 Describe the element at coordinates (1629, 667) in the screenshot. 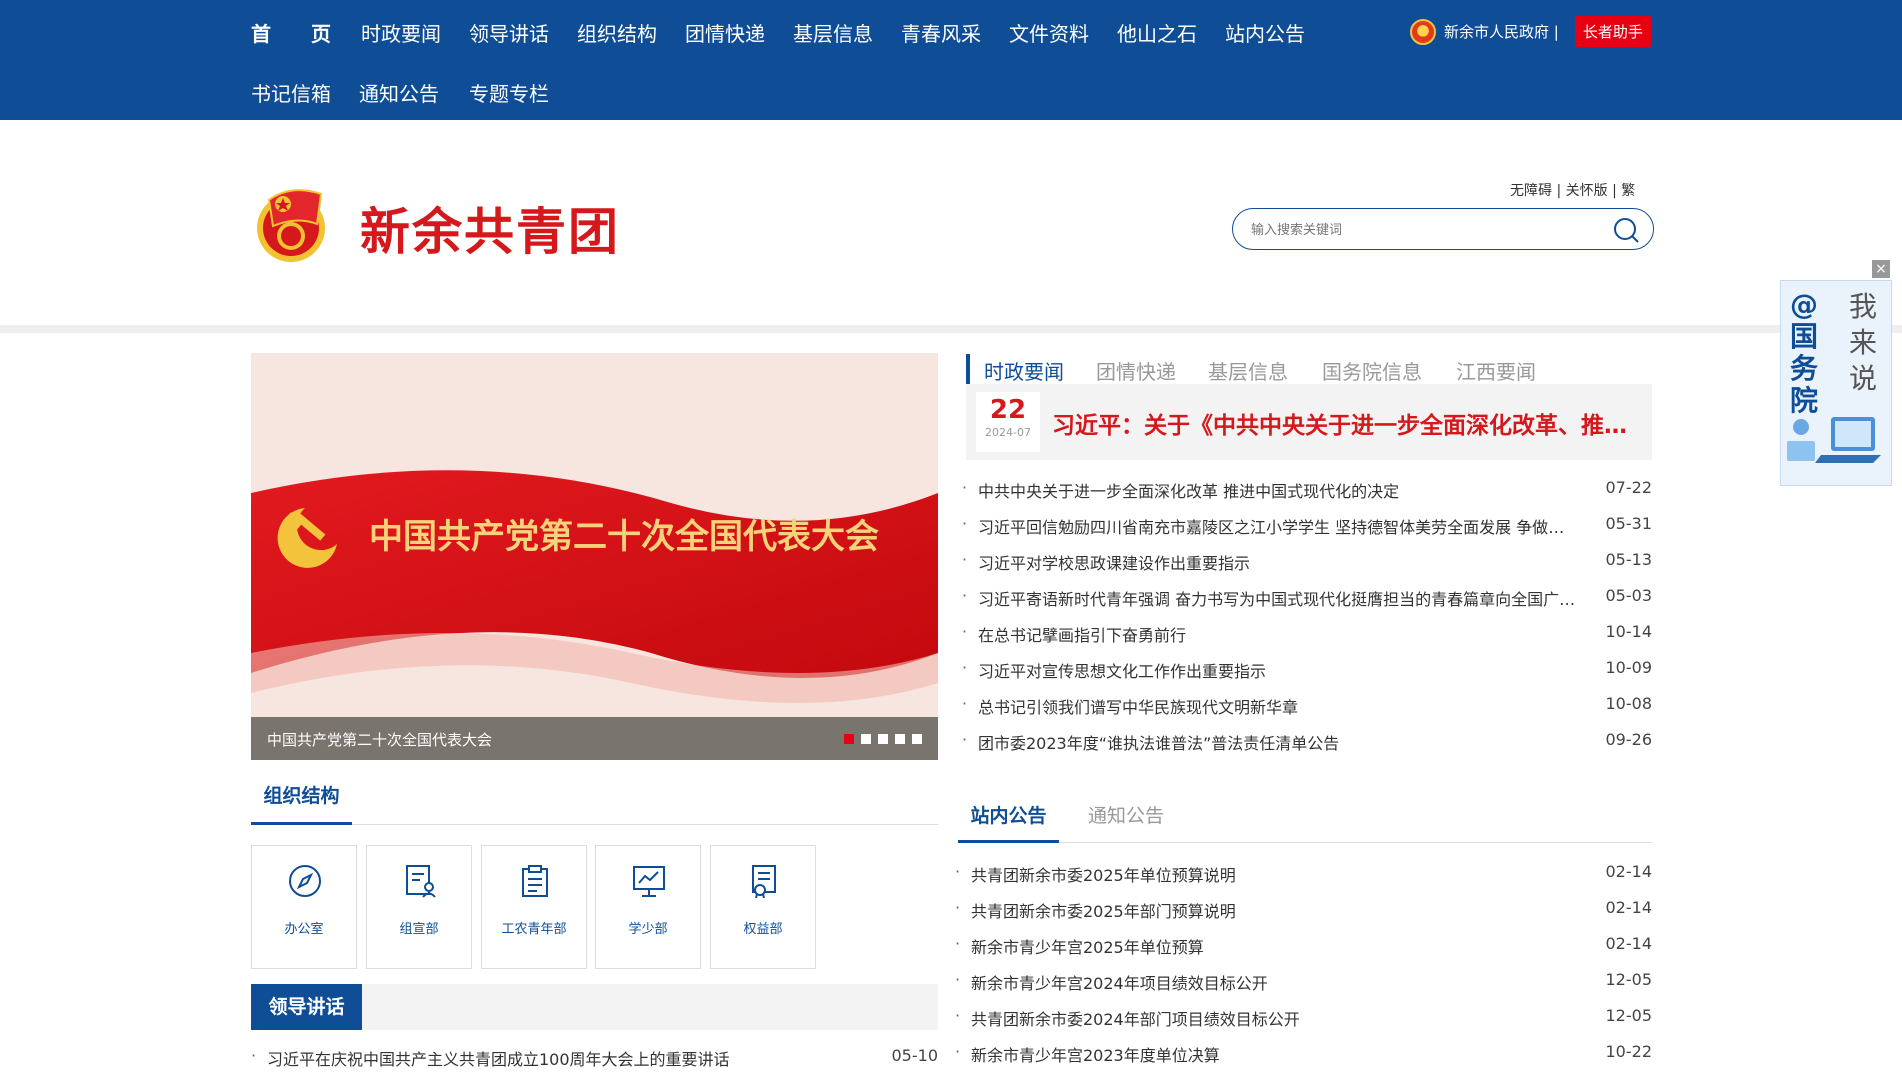

I see `news-item-date: 10-09` at that location.